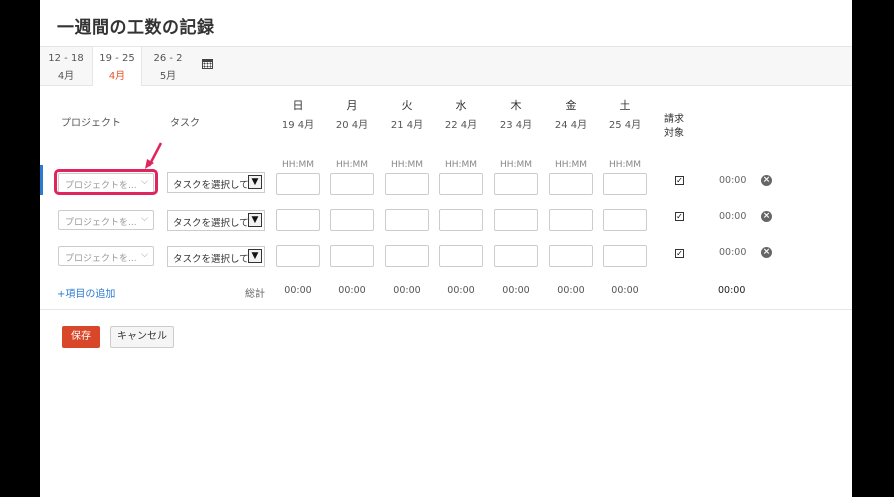  I want to click on annotation-highlight, so click(106, 182).